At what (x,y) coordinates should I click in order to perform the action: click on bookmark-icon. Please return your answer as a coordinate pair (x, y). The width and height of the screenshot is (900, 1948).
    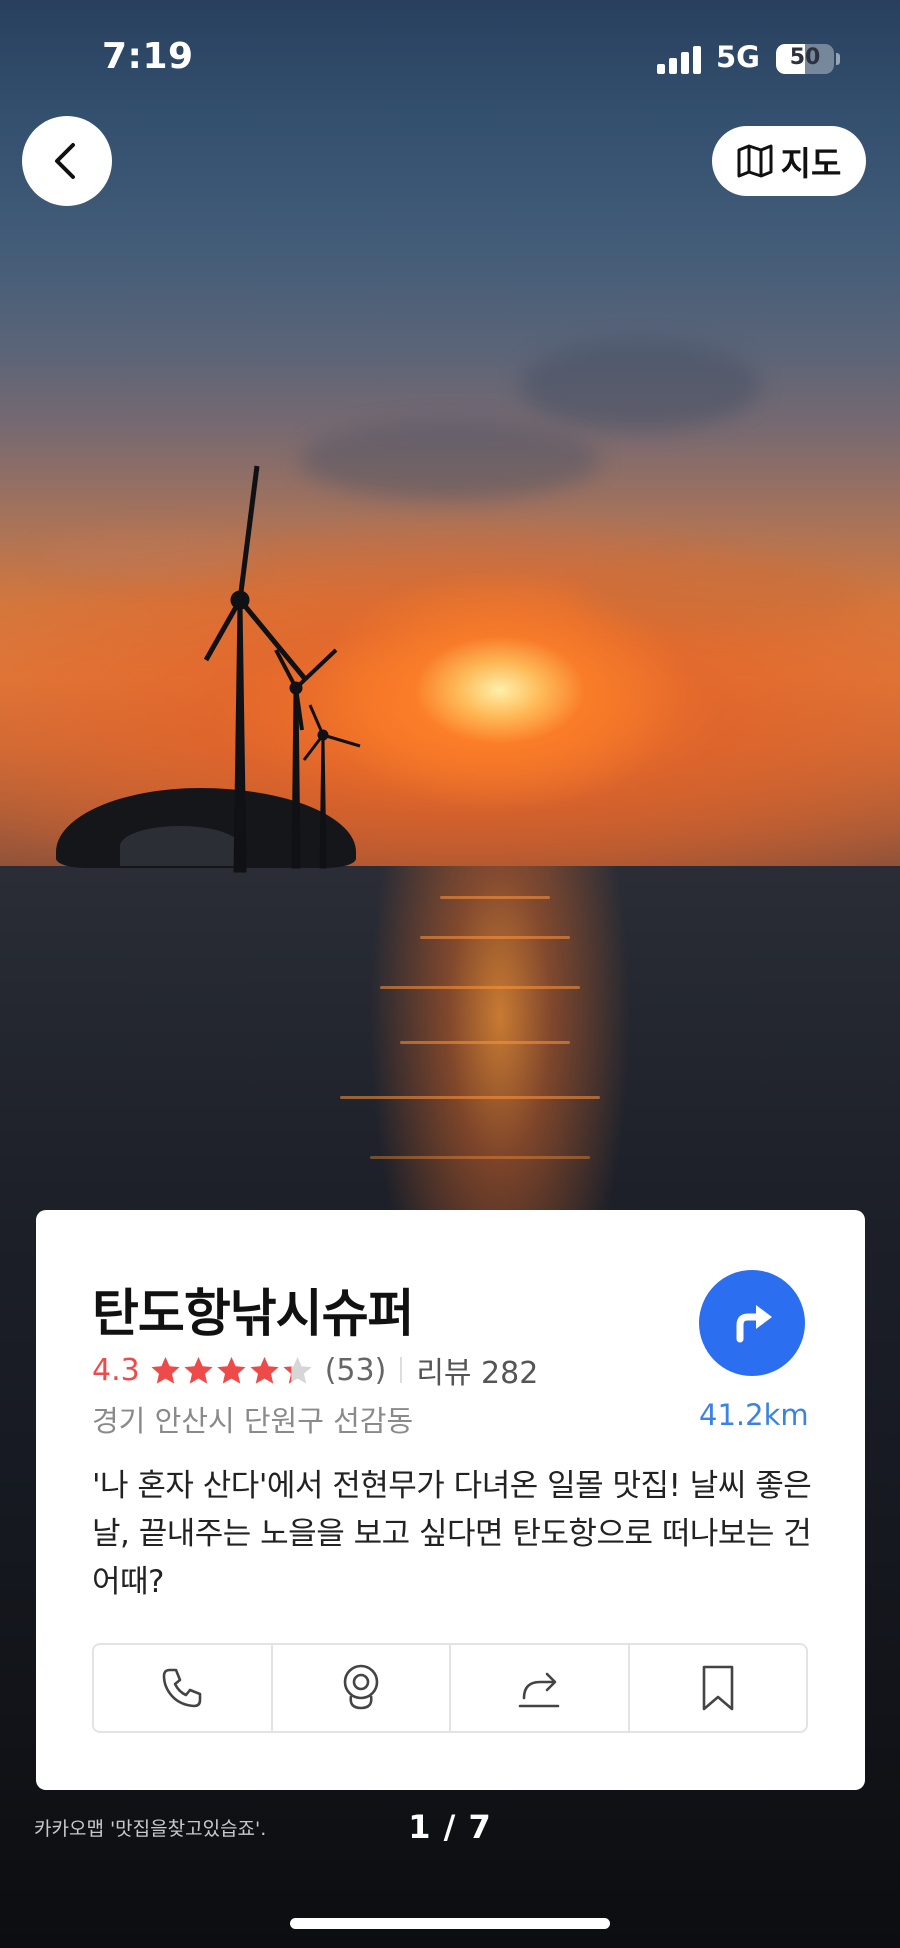
    Looking at the image, I should click on (718, 1688).